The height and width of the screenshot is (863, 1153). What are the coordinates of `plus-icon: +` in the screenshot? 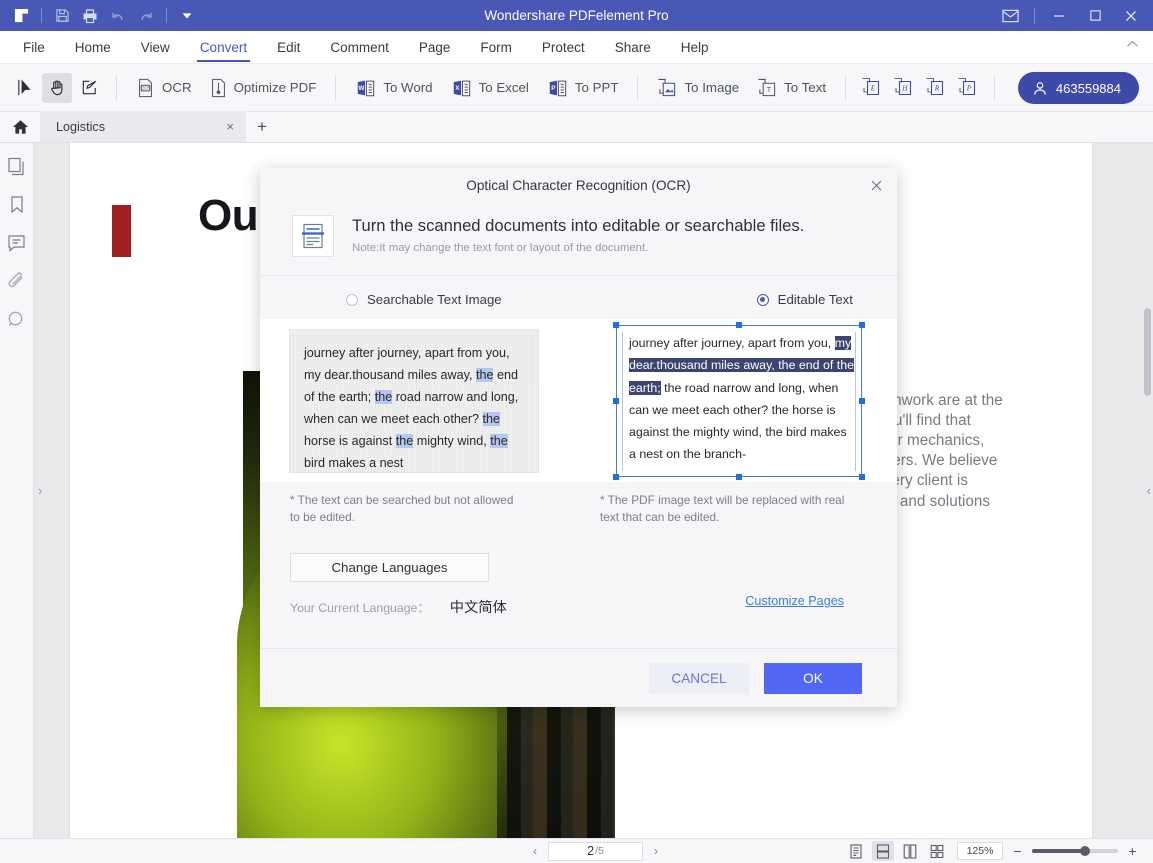 It's located at (262, 126).